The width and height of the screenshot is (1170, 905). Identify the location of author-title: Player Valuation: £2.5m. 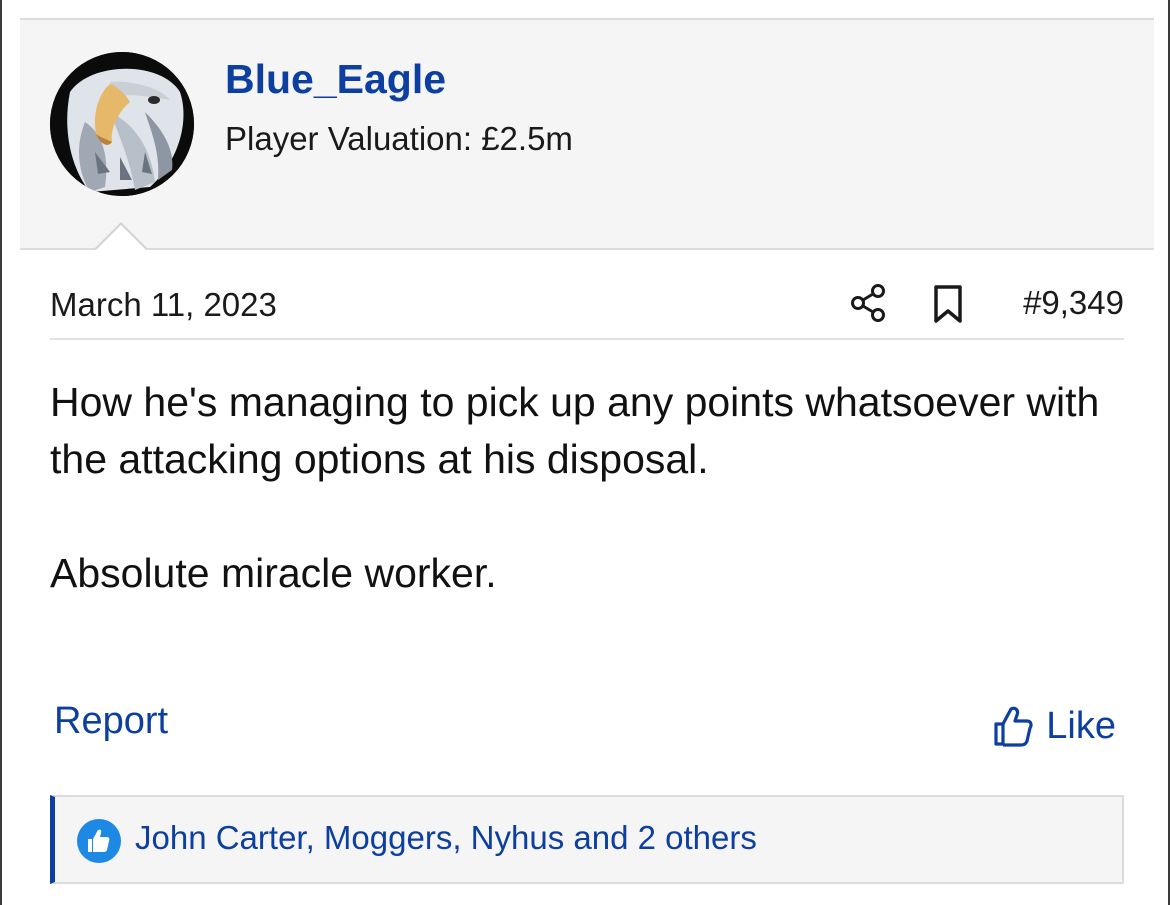
(399, 138).